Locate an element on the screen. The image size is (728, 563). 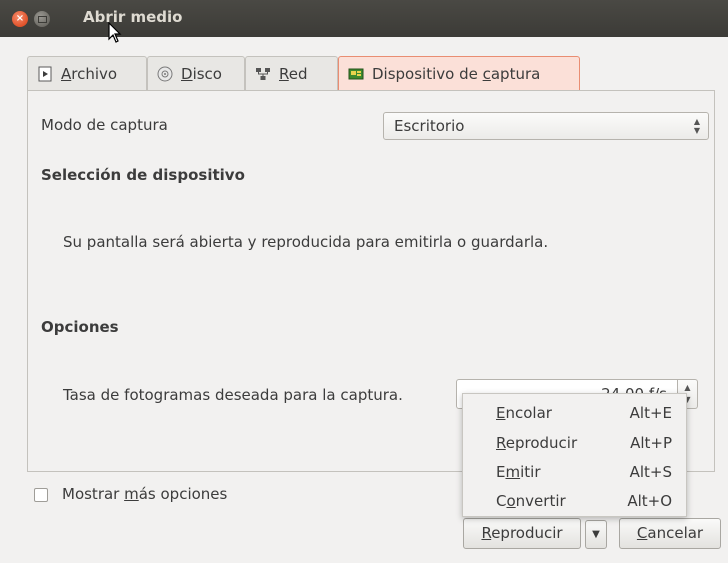
menu-item-convert: Convertir Alt+O is located at coordinates (574, 501).